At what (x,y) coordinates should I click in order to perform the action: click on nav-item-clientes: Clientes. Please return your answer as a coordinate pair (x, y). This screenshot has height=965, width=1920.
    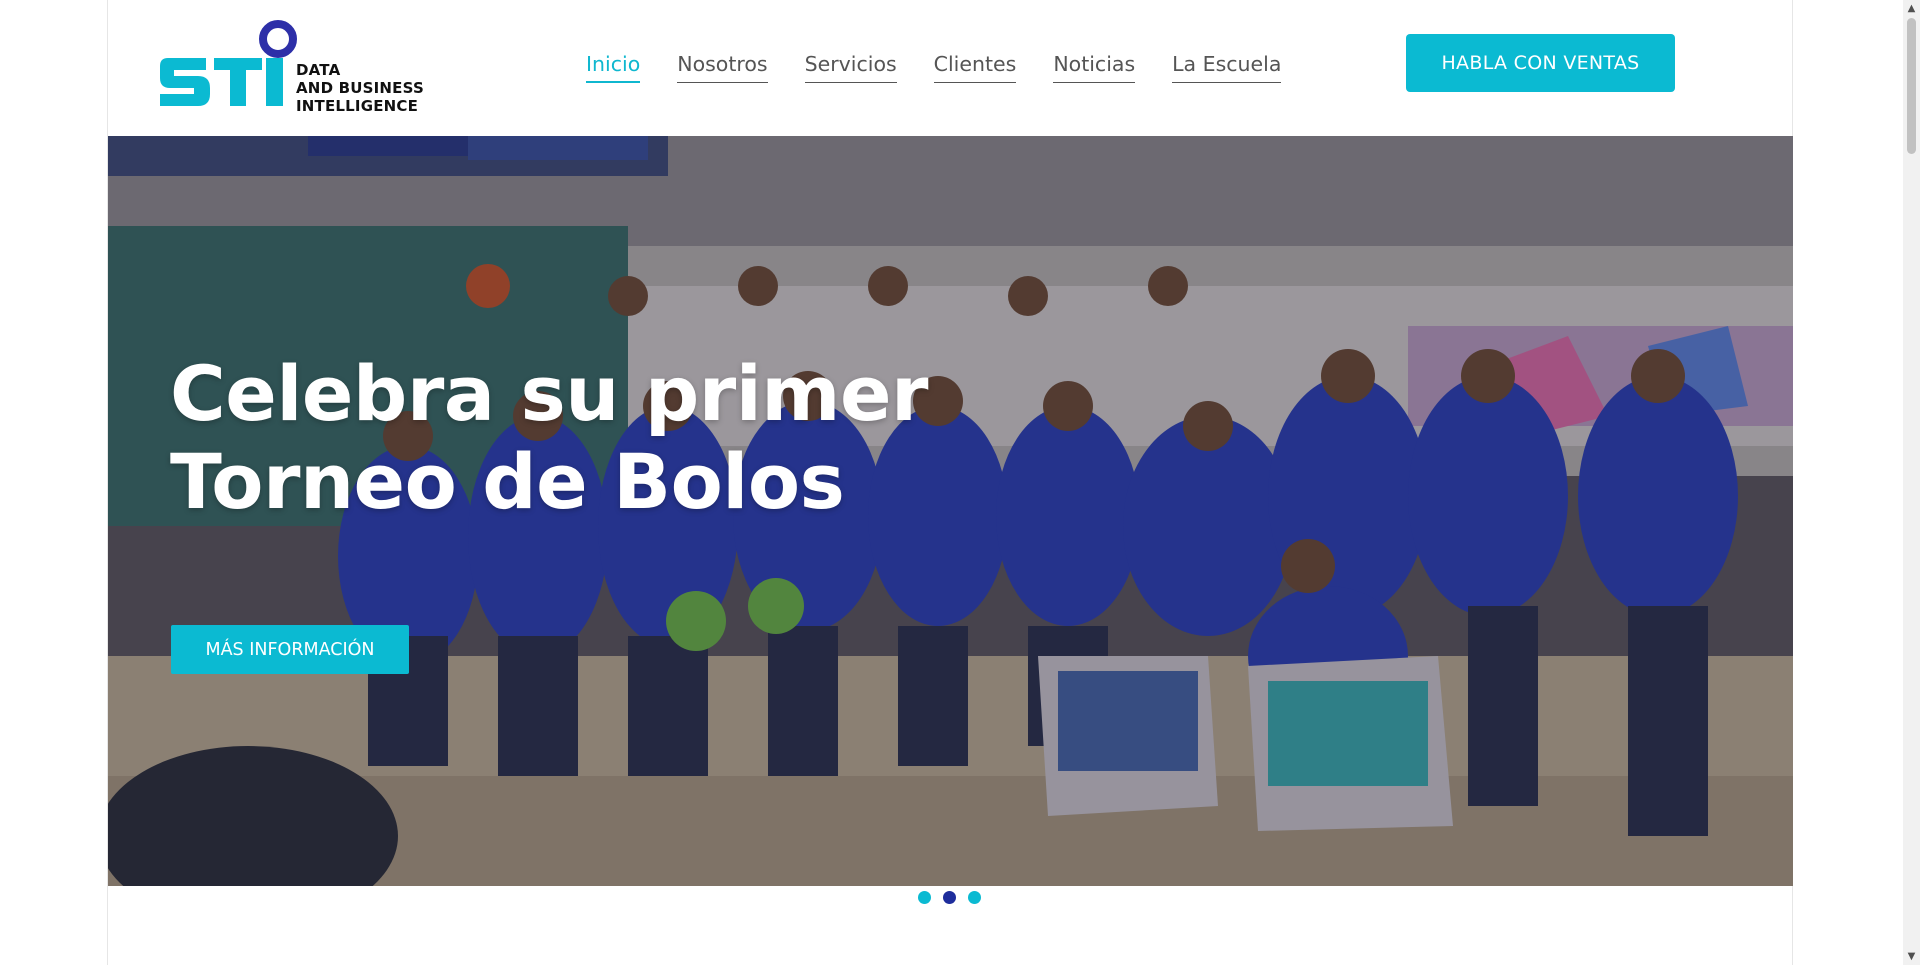
    Looking at the image, I should click on (975, 66).